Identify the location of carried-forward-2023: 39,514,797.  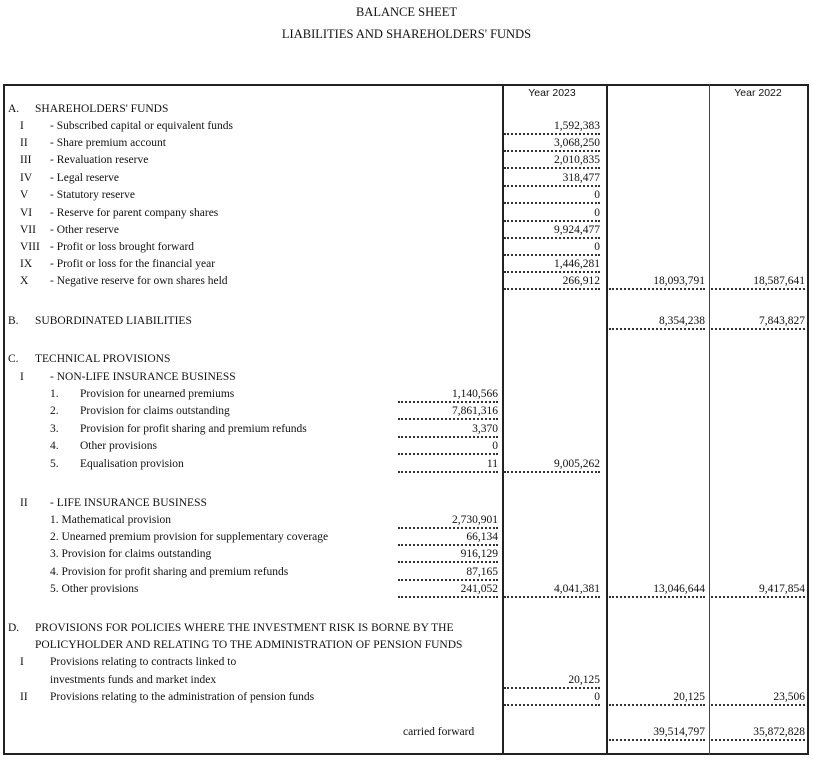
(657, 733).